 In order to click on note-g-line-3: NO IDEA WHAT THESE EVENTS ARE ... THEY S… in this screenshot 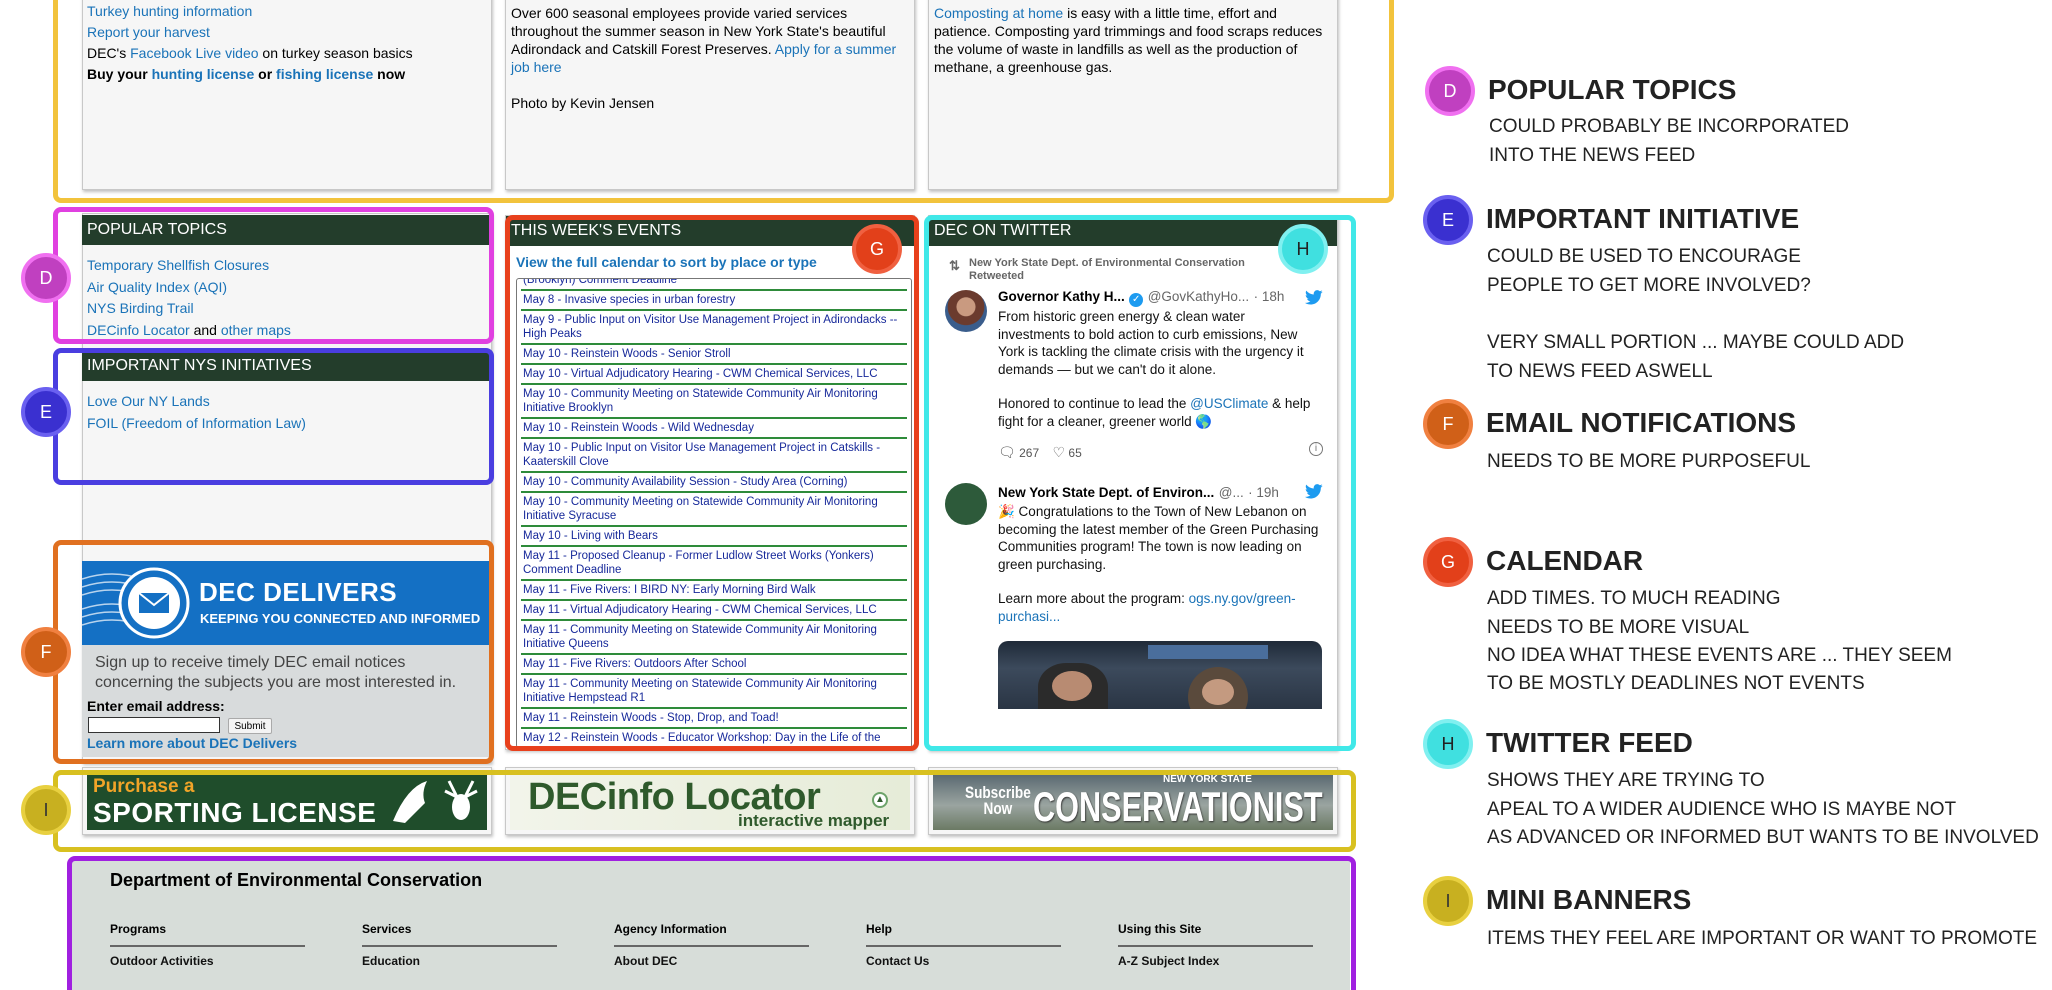, I will do `click(1719, 655)`.